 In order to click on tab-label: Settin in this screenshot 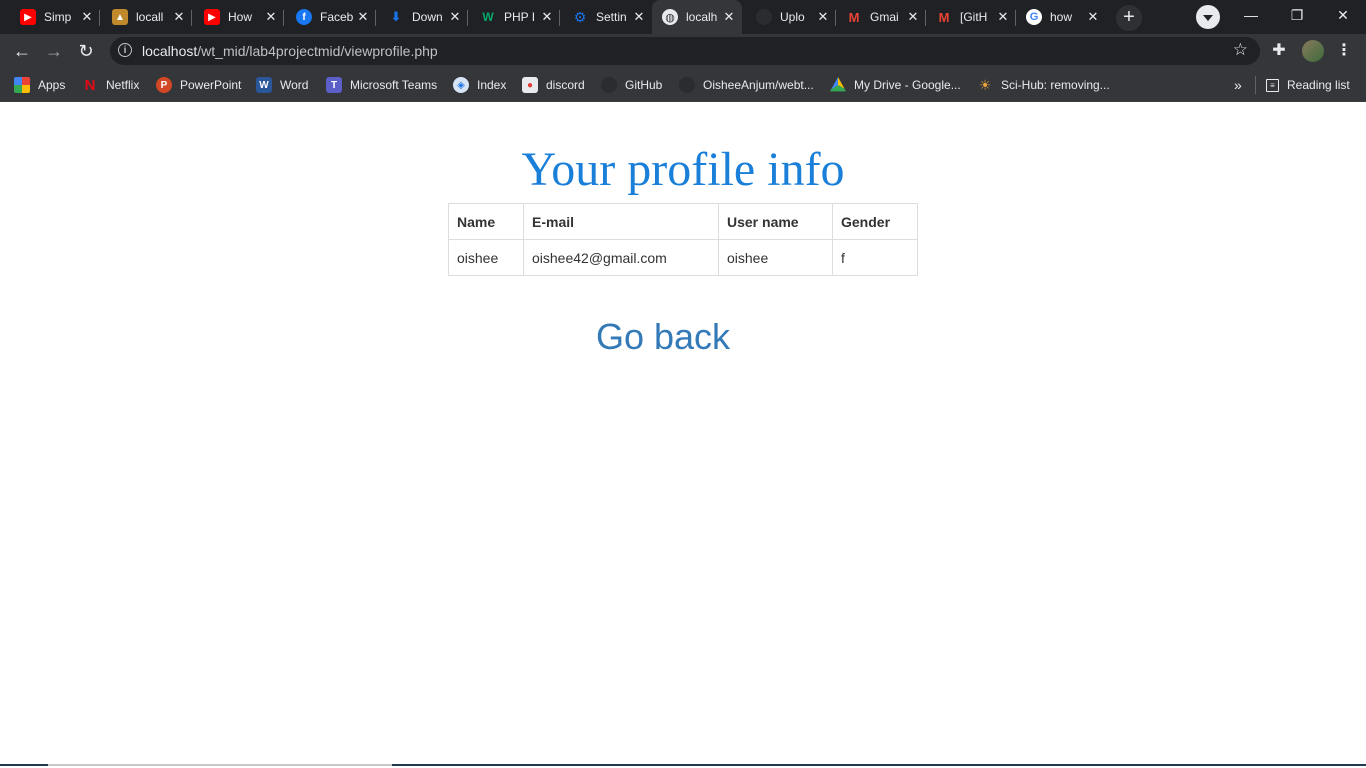, I will do `click(611, 17)`.